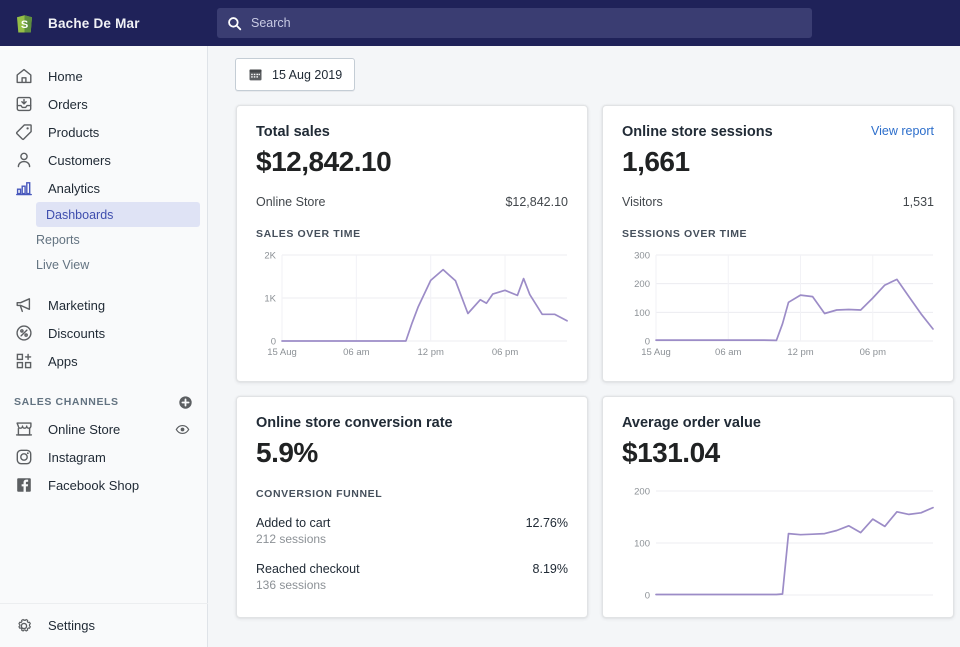  What do you see at coordinates (24, 76) in the screenshot?
I see `home-icon` at bounding box center [24, 76].